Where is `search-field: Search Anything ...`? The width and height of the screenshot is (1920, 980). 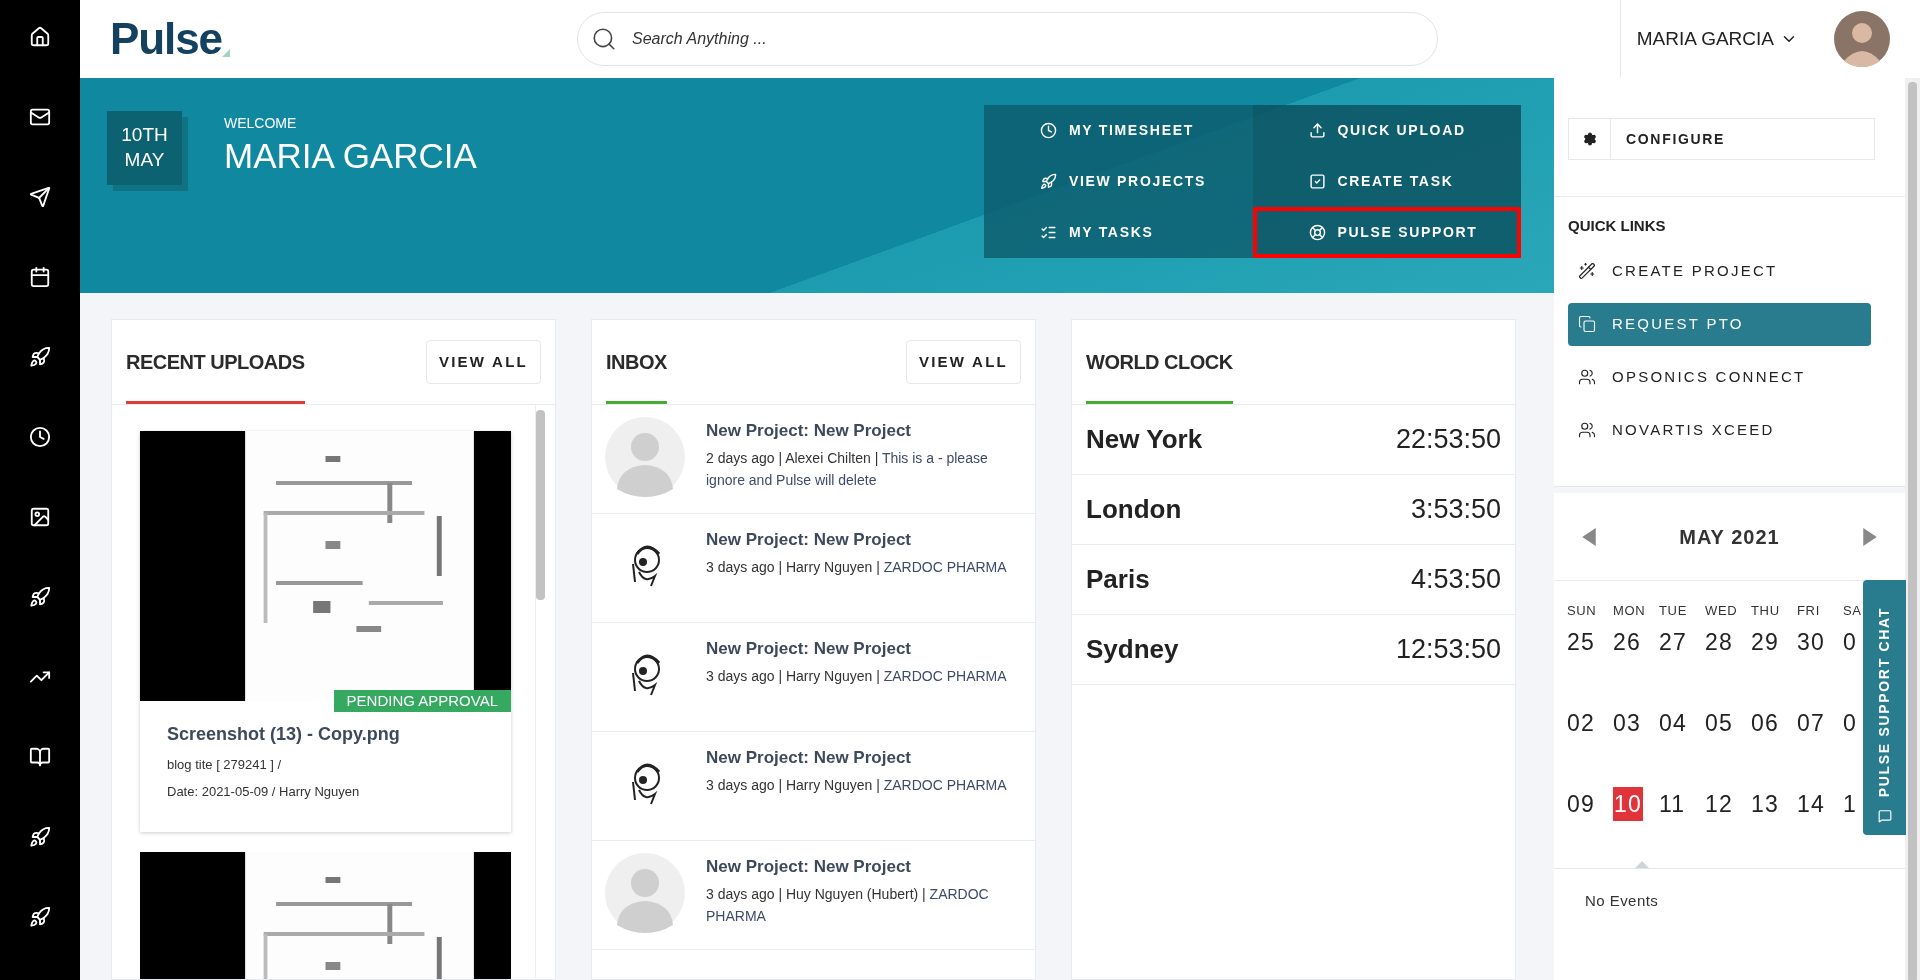
search-field: Search Anything ... is located at coordinates (1007, 39).